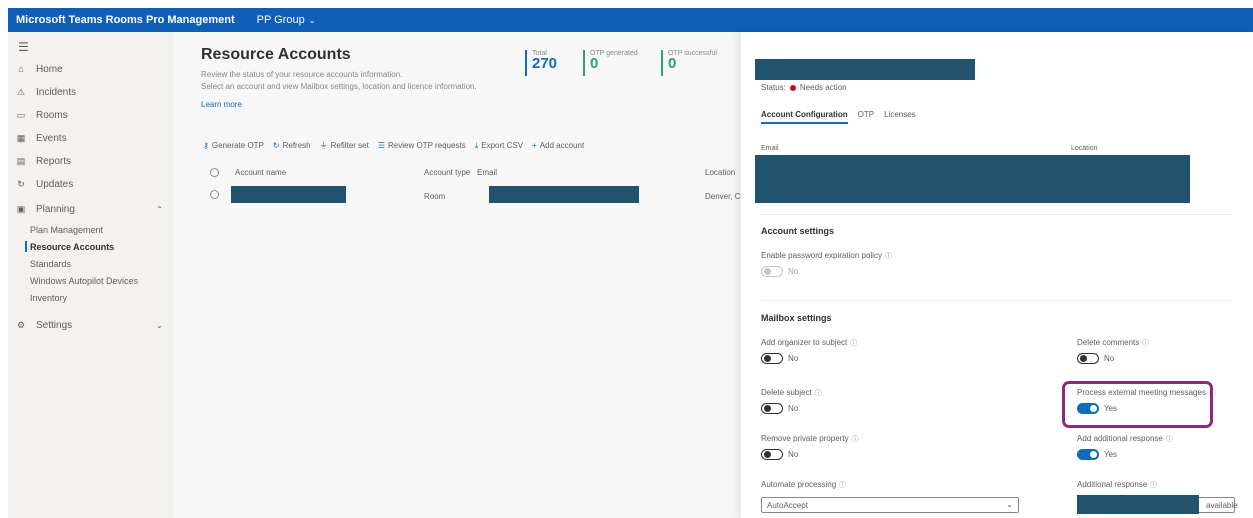 The height and width of the screenshot is (518, 1253). I want to click on sidebar-subitem-plan-management: Plan Management, so click(66, 229).